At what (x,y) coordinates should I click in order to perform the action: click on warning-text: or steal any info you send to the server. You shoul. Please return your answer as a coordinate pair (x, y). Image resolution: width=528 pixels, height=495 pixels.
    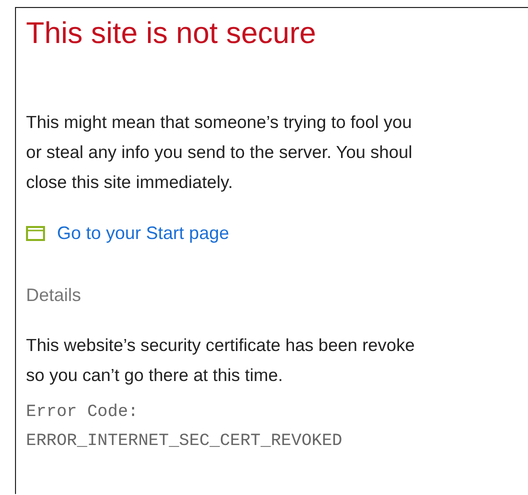
    Looking at the image, I should click on (219, 152).